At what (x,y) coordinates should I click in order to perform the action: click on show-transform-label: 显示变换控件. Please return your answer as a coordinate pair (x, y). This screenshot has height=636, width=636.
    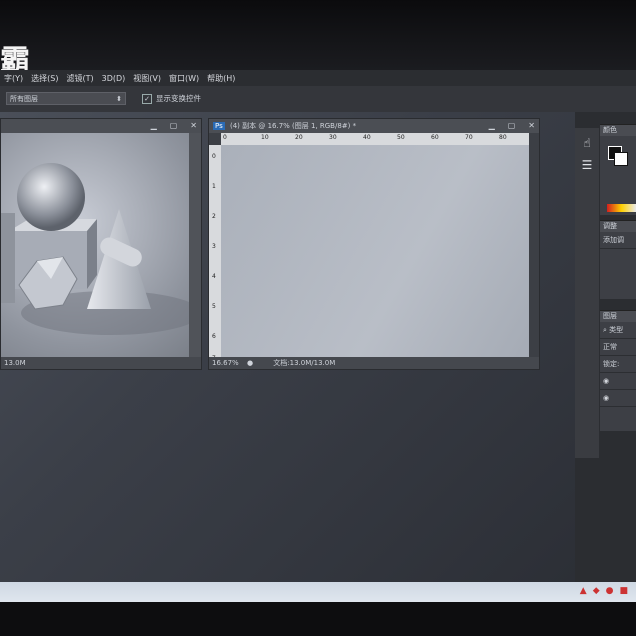
    Looking at the image, I should click on (178, 98).